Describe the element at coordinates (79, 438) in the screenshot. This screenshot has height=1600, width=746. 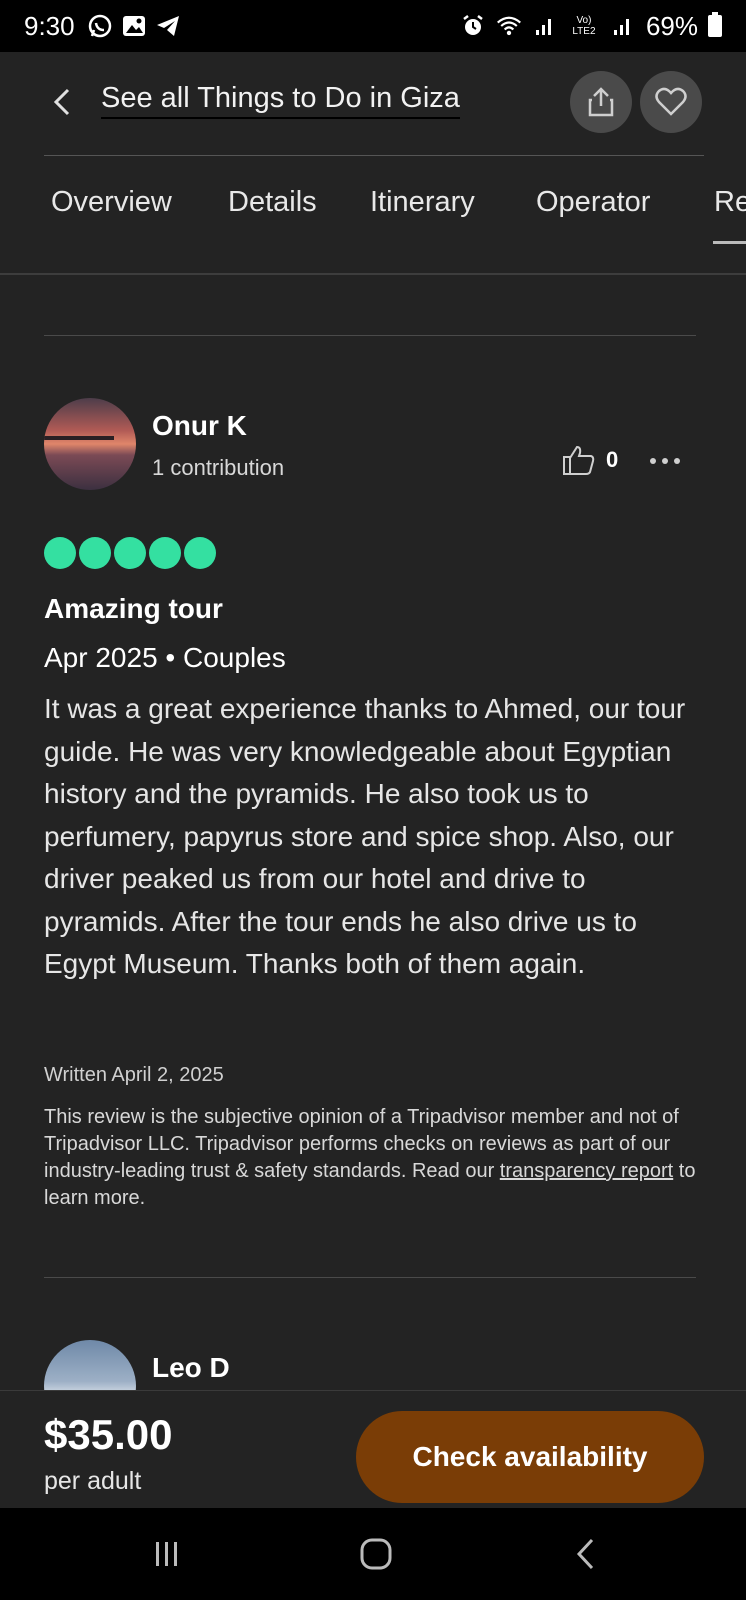
I see `avatar-image` at that location.